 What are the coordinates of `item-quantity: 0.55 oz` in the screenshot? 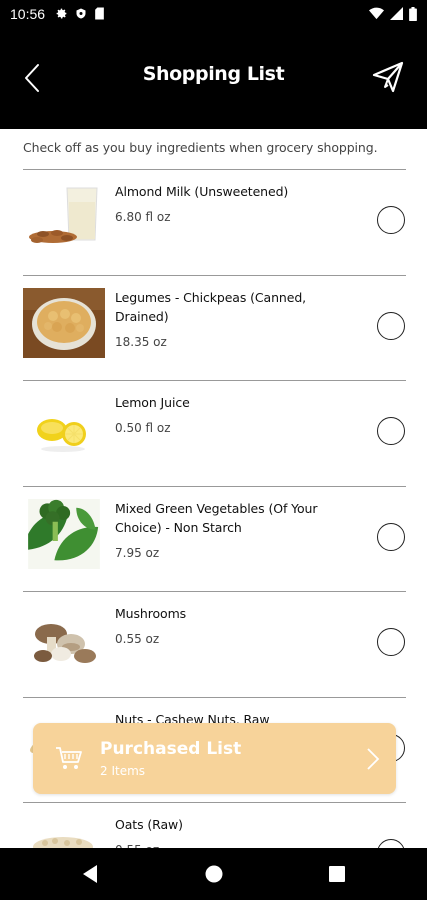 It's located at (137, 639).